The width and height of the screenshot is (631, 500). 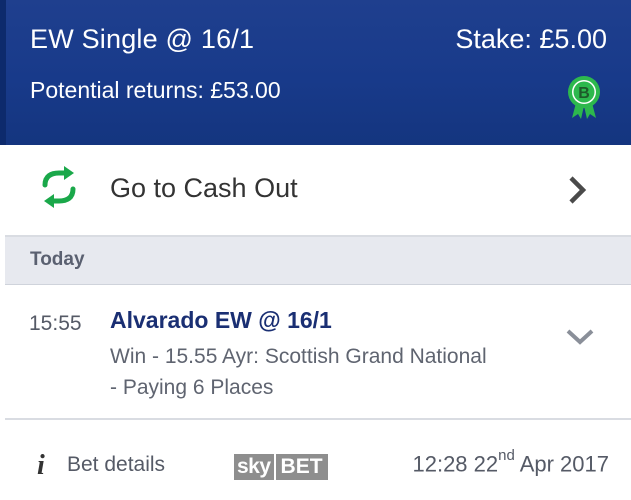 What do you see at coordinates (57, 259) in the screenshot?
I see `date-group-label: Today` at bounding box center [57, 259].